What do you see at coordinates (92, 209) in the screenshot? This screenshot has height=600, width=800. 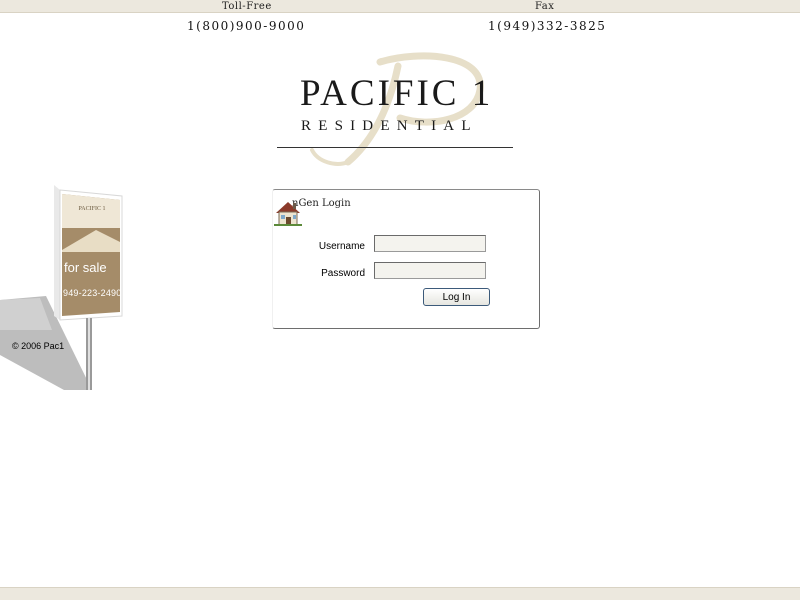 I see `sign-brand: PACIFIC 1` at bounding box center [92, 209].